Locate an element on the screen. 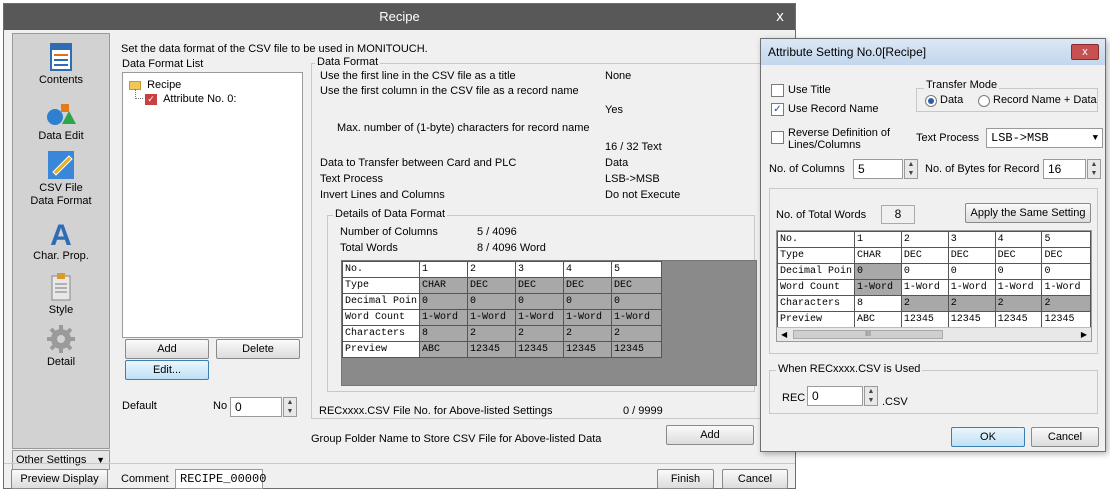 This screenshot has height=491, width=1110. use-title-checkbox is located at coordinates (777, 90).